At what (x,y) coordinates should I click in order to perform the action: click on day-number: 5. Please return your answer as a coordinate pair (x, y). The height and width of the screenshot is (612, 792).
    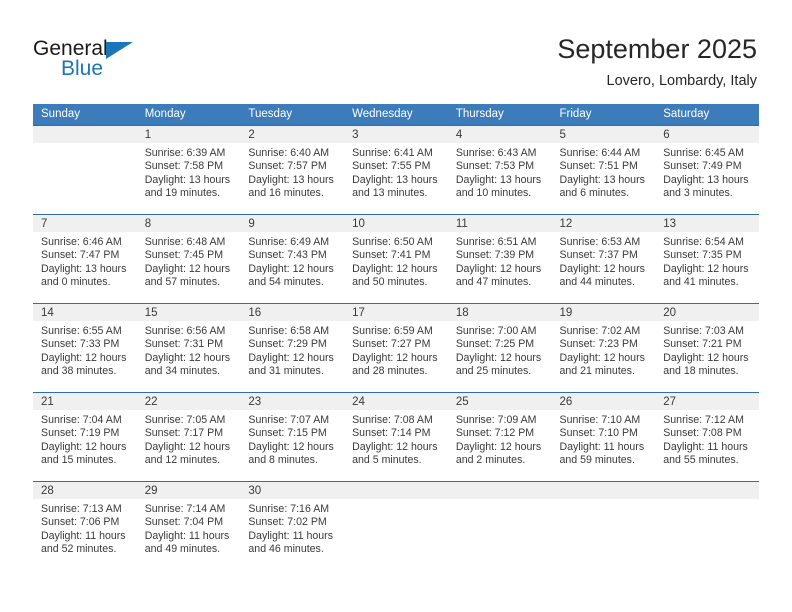
    Looking at the image, I should click on (603, 134).